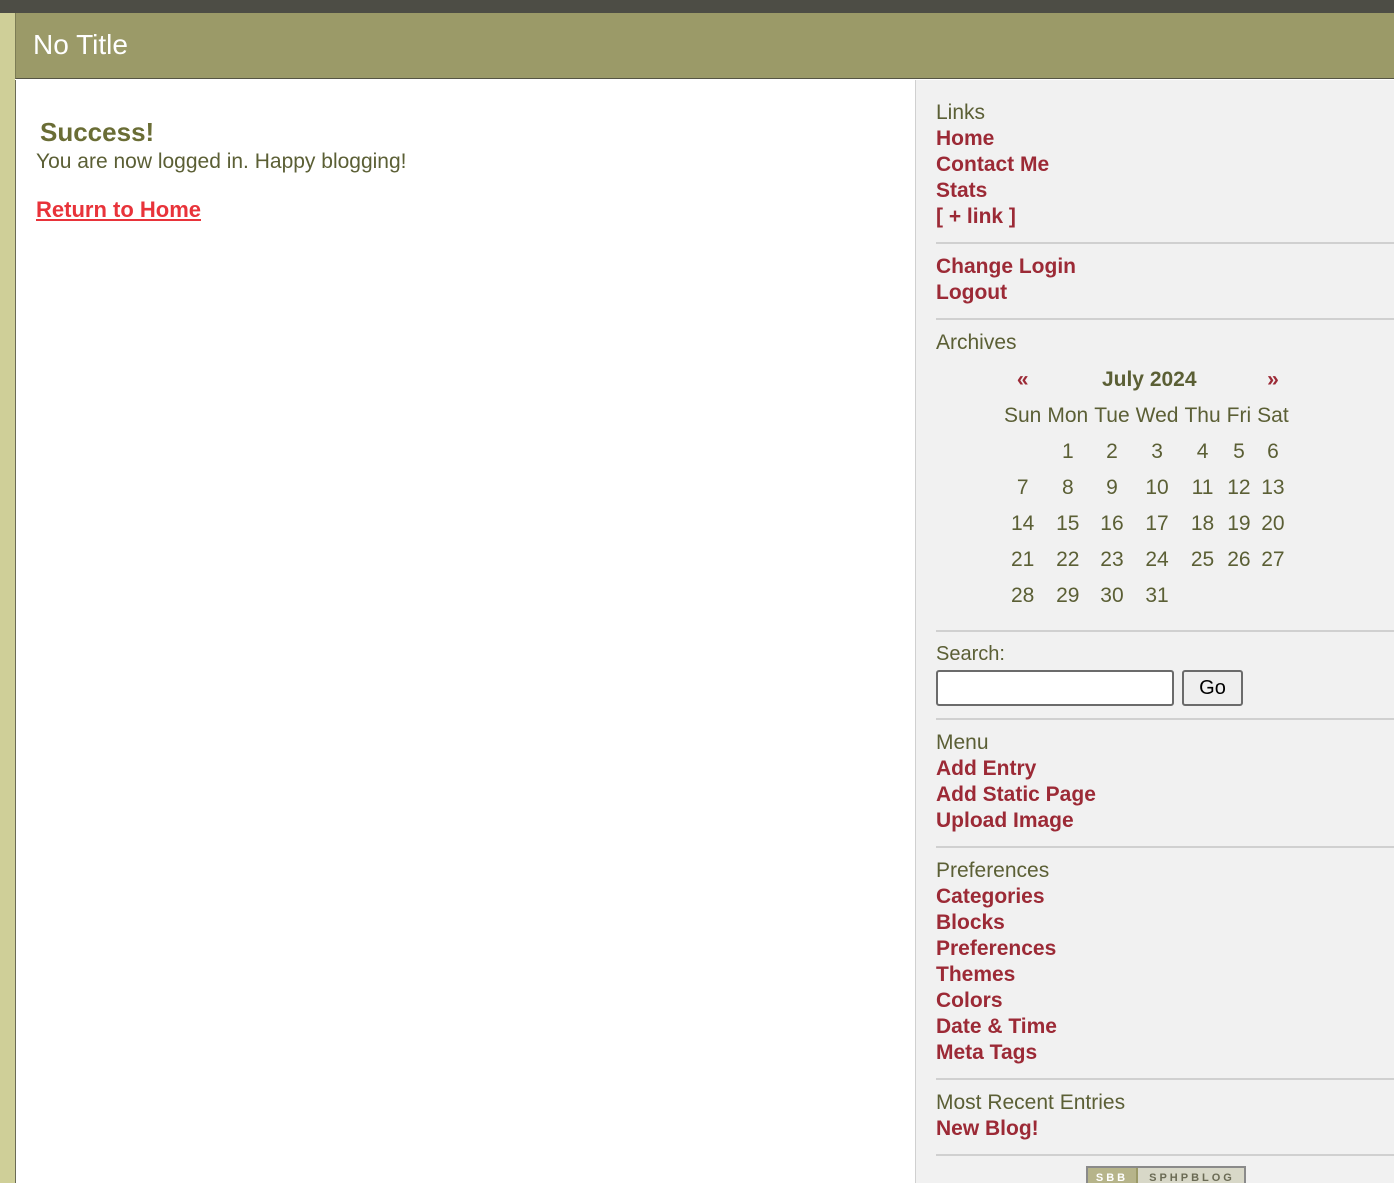 This screenshot has width=1394, height=1183. I want to click on links-title: Links, so click(961, 112).